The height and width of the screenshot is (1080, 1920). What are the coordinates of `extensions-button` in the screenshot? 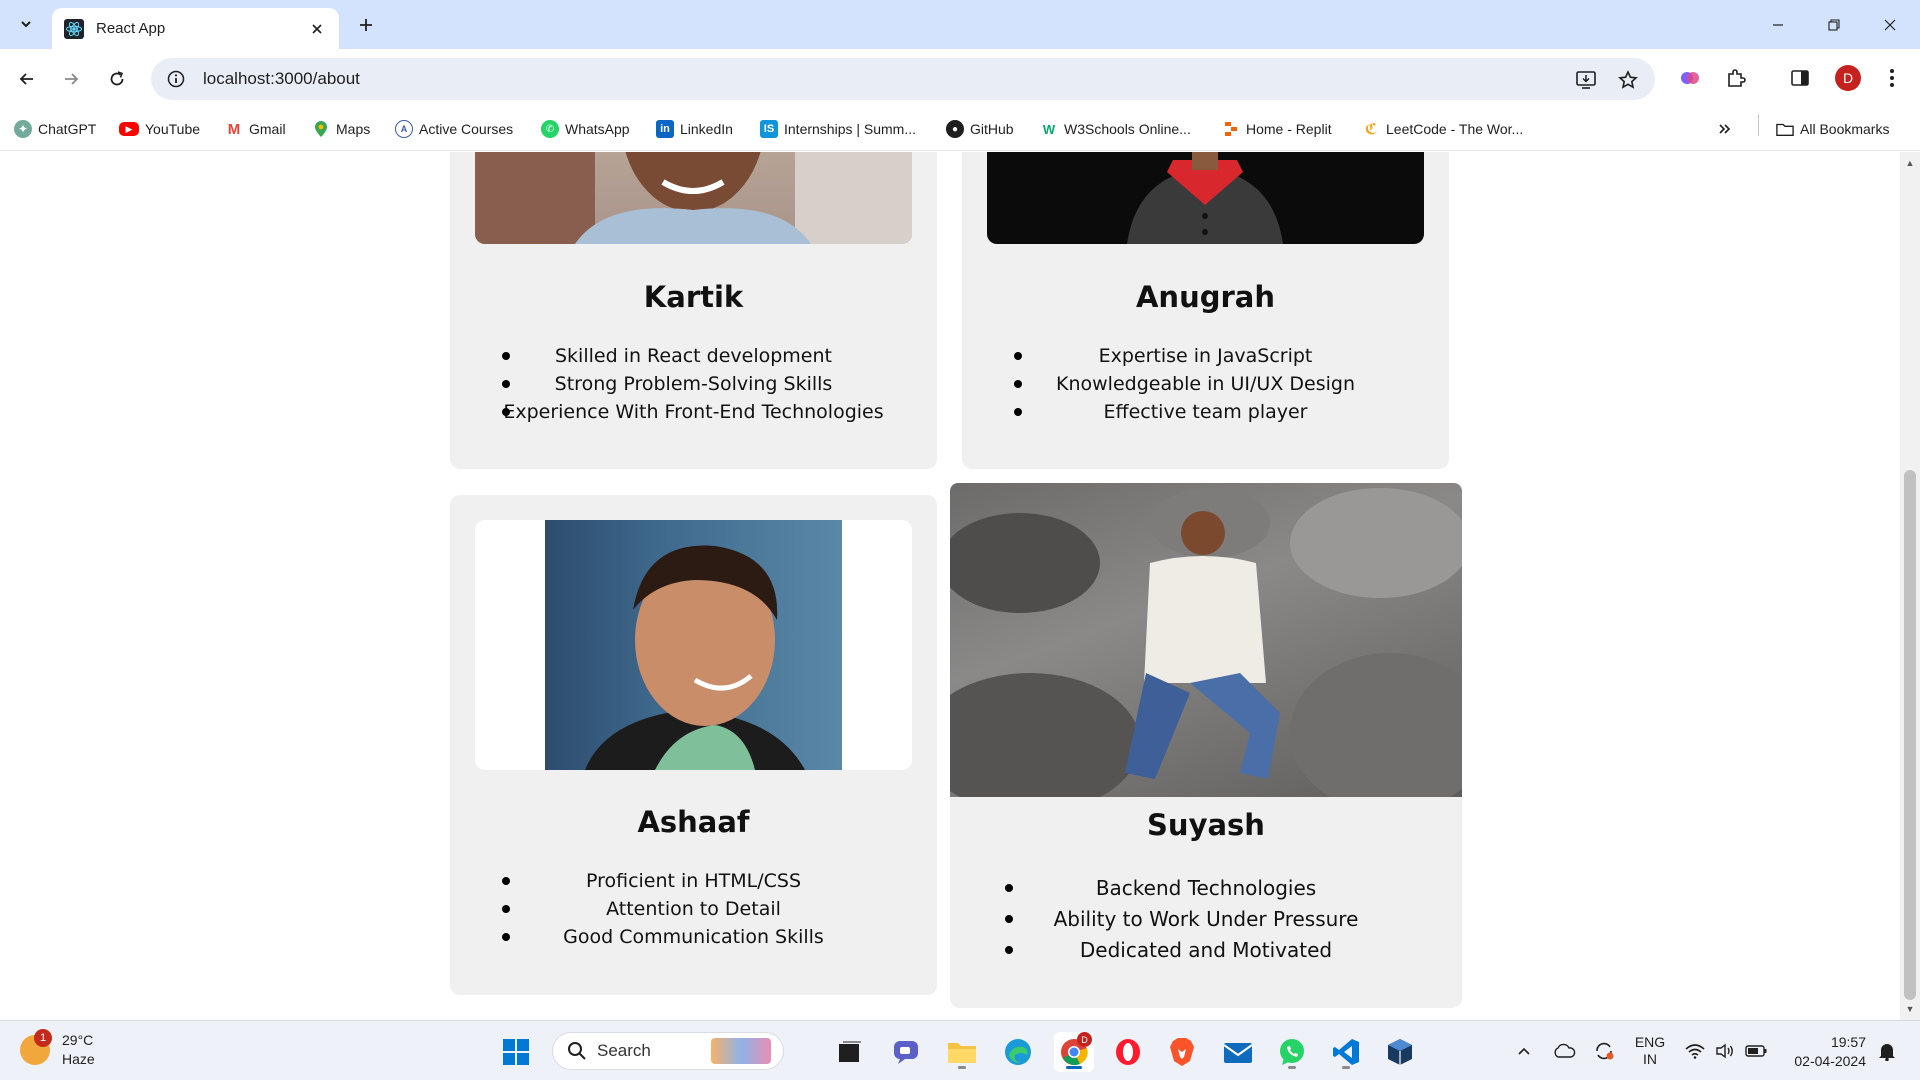 It's located at (1736, 78).